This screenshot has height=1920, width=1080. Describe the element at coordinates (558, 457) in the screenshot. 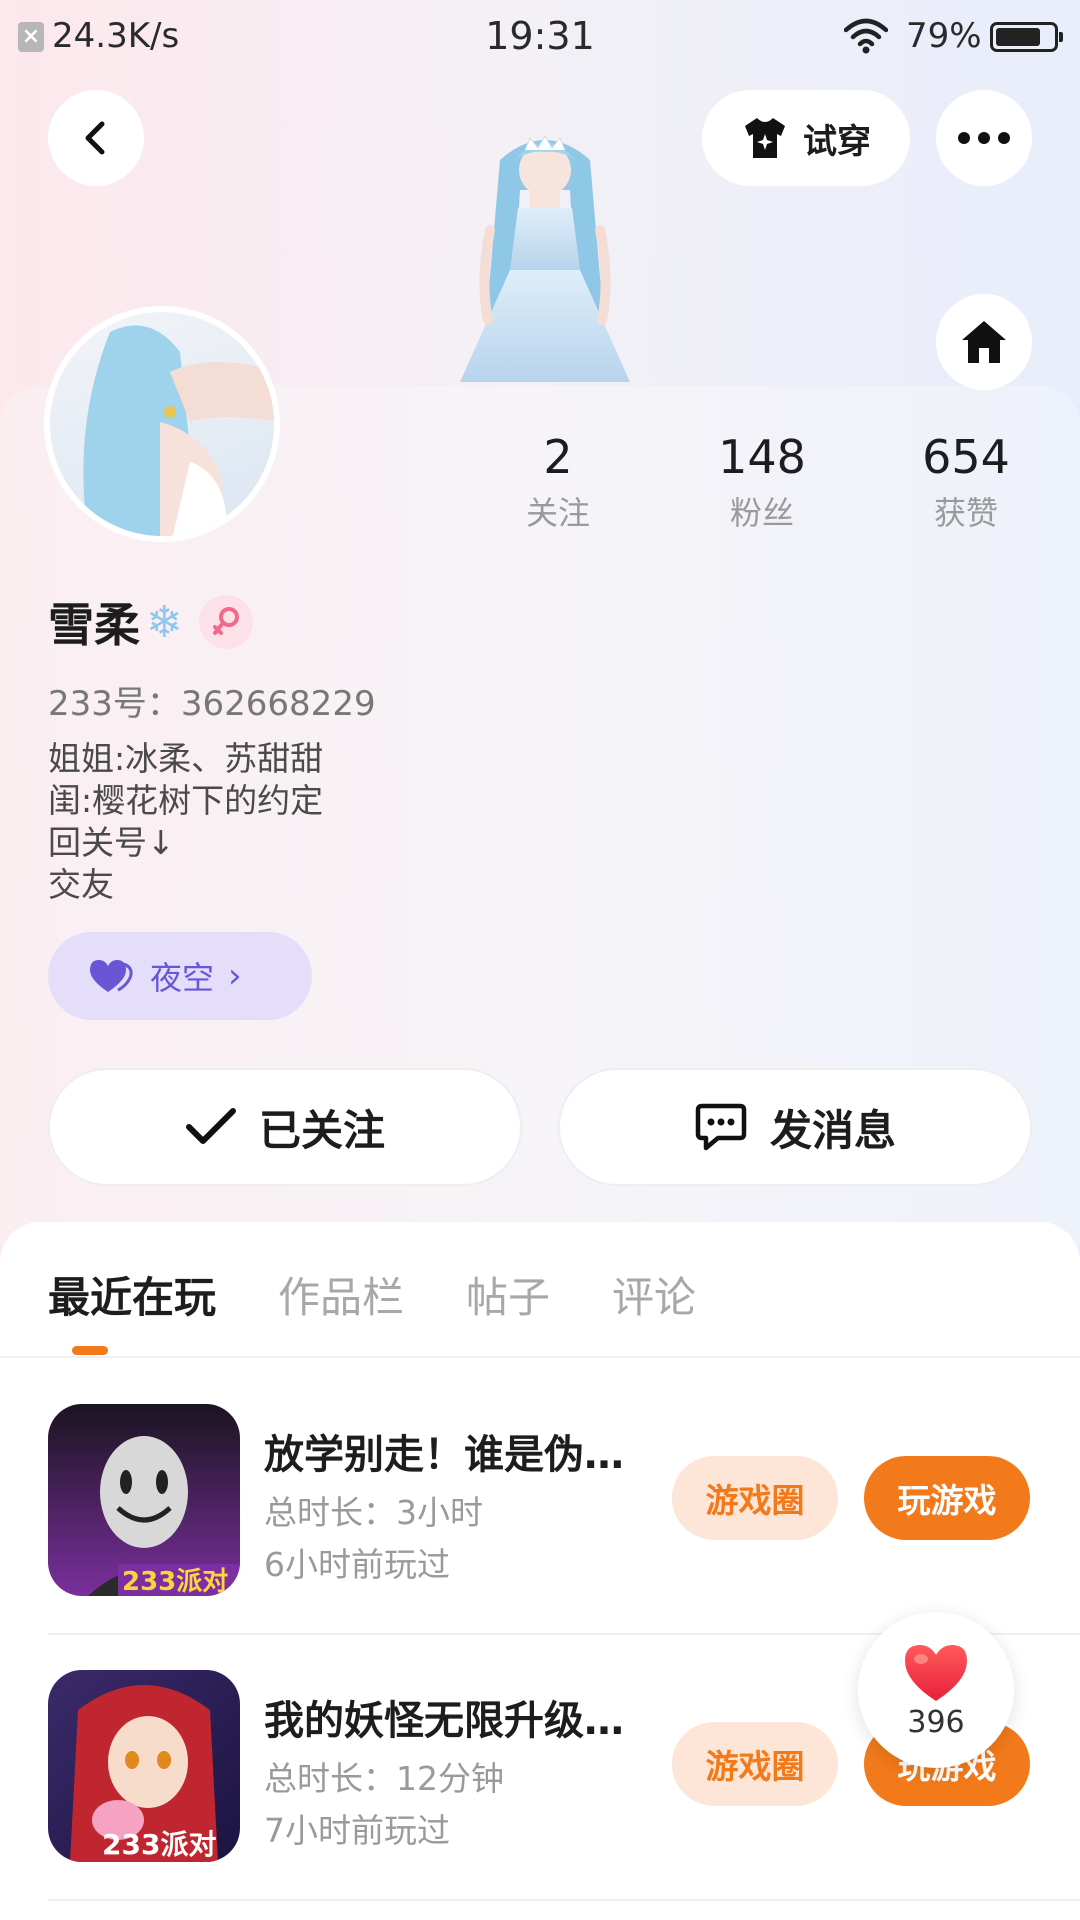

I see `stat-value: 2` at that location.